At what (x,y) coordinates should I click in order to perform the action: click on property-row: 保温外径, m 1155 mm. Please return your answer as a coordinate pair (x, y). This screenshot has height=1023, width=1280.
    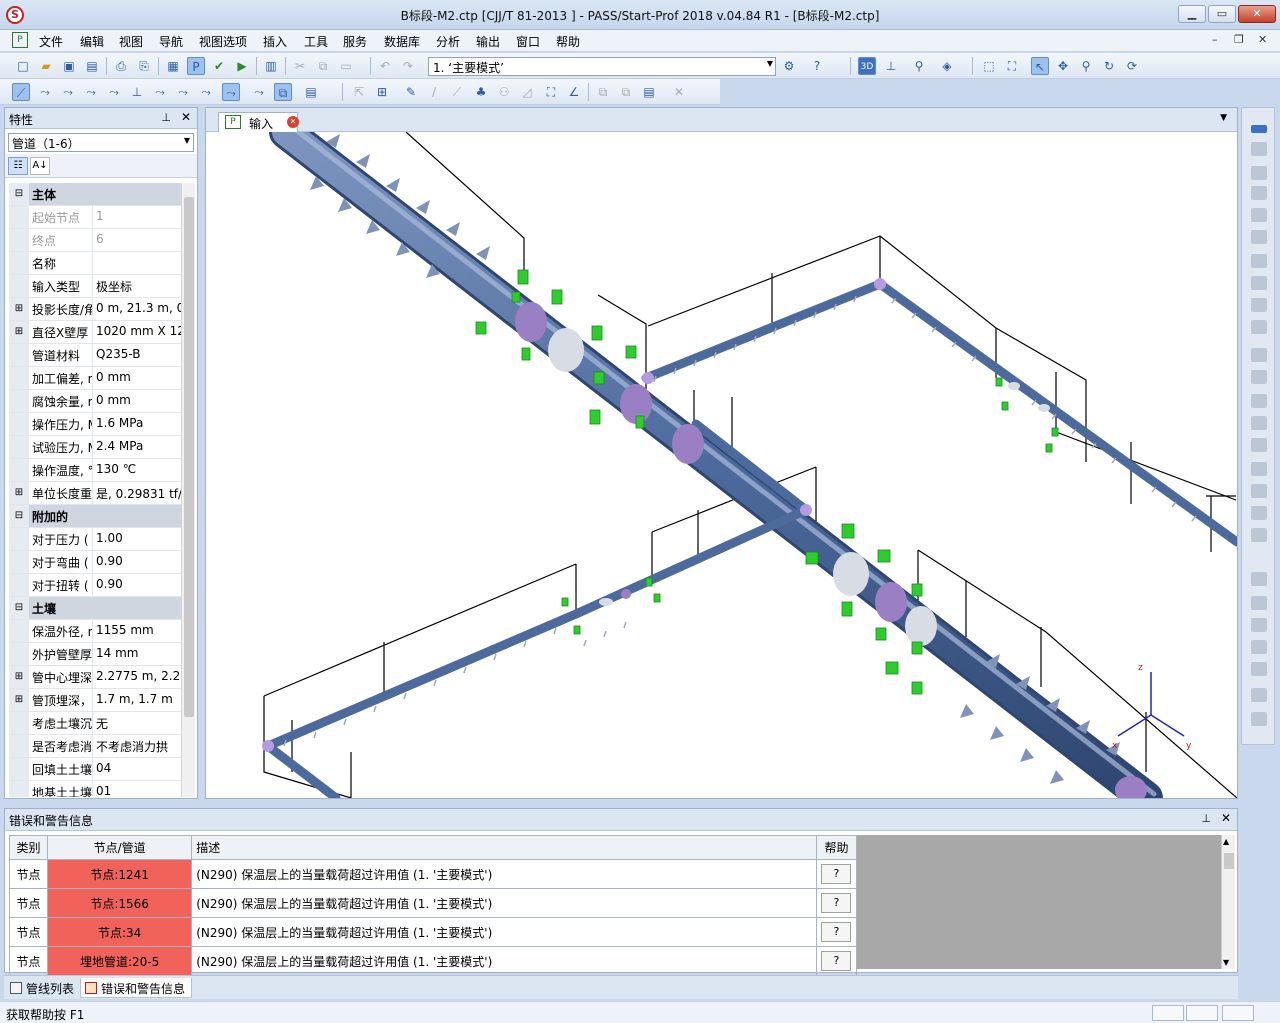
    Looking at the image, I should click on (95, 631).